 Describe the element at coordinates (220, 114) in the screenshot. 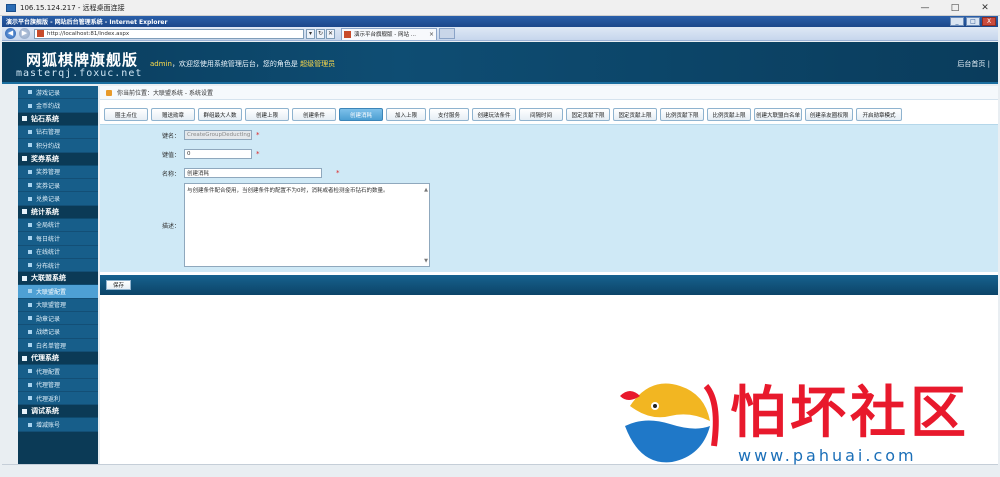

I see `config-tab: 群组最大人数` at that location.